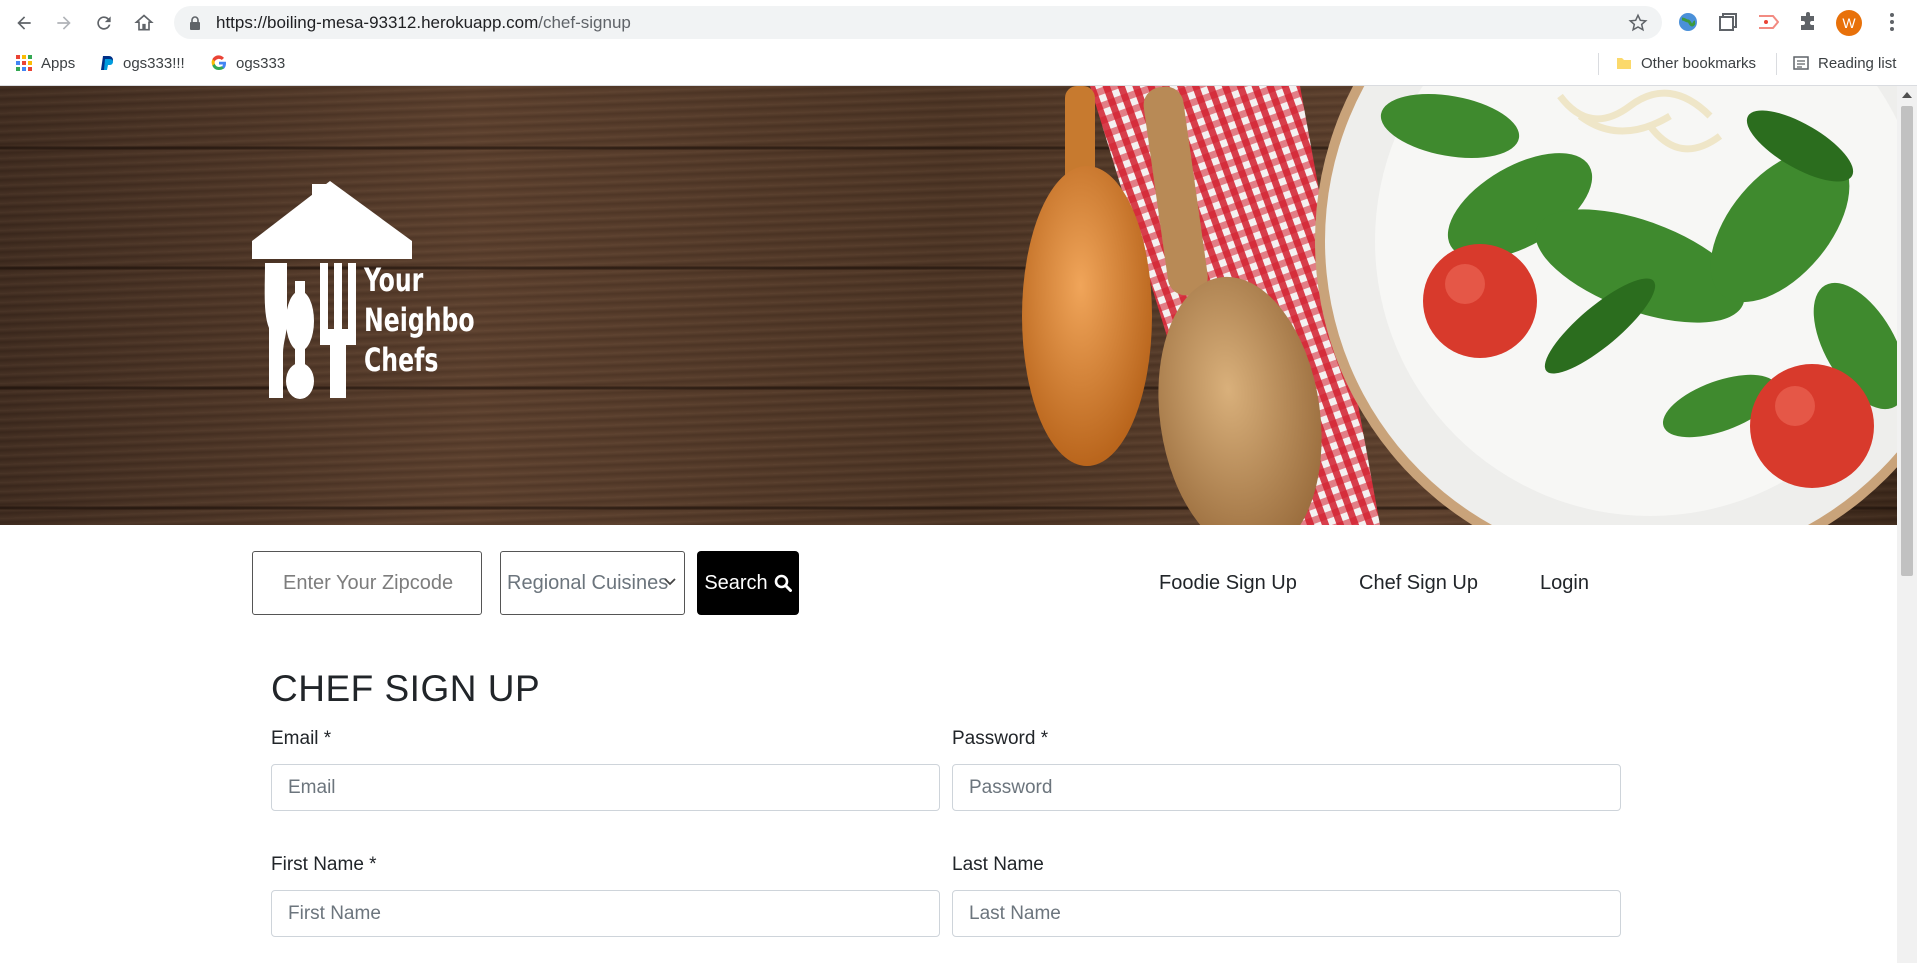 Image resolution: width=1917 pixels, height=963 pixels. What do you see at coordinates (605, 913) in the screenshot?
I see `first-name-field` at bounding box center [605, 913].